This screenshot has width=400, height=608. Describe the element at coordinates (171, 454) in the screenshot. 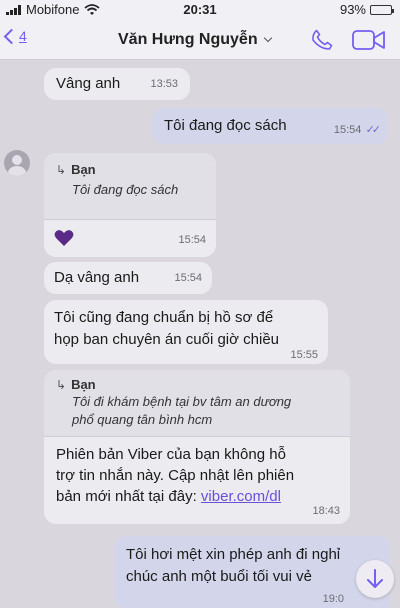

I see `message-text-line: Phiên bản Viber của bạn không hỗ` at that location.